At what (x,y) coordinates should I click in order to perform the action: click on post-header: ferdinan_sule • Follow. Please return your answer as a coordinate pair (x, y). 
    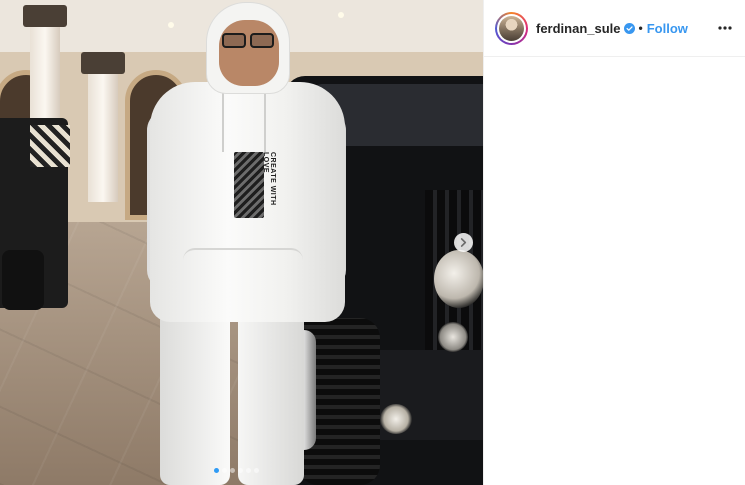
    Looking at the image, I should click on (614, 28).